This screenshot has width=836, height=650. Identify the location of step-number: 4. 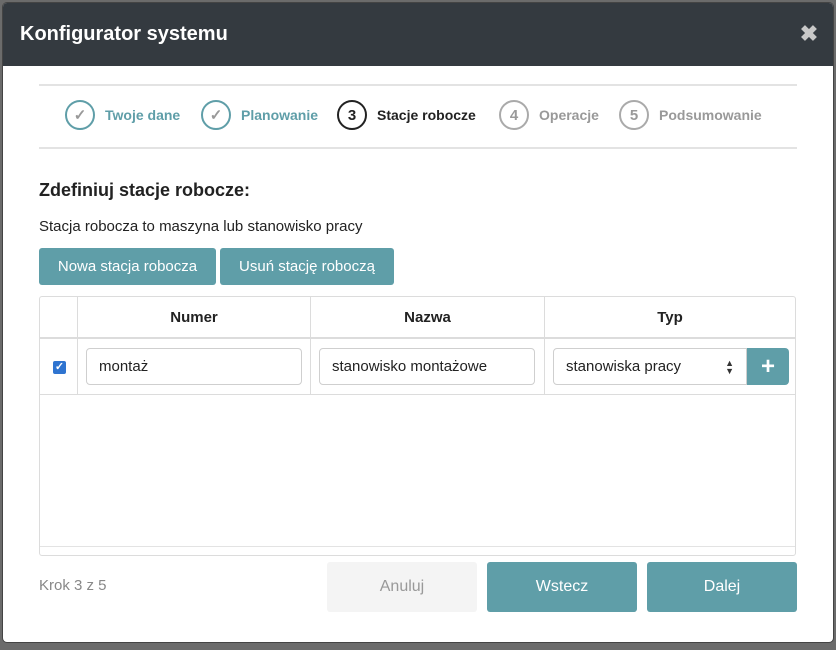
(514, 115).